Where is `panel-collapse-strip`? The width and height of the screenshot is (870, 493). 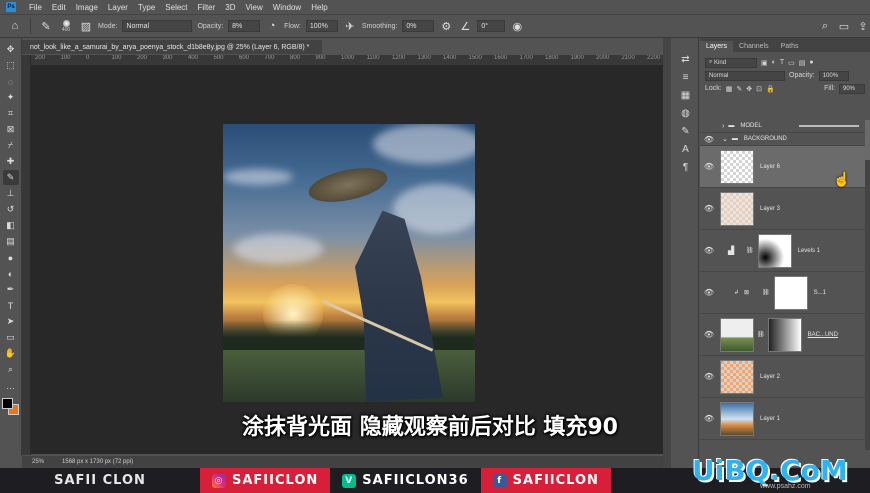
panel-collapse-strip is located at coordinates (667, 253).